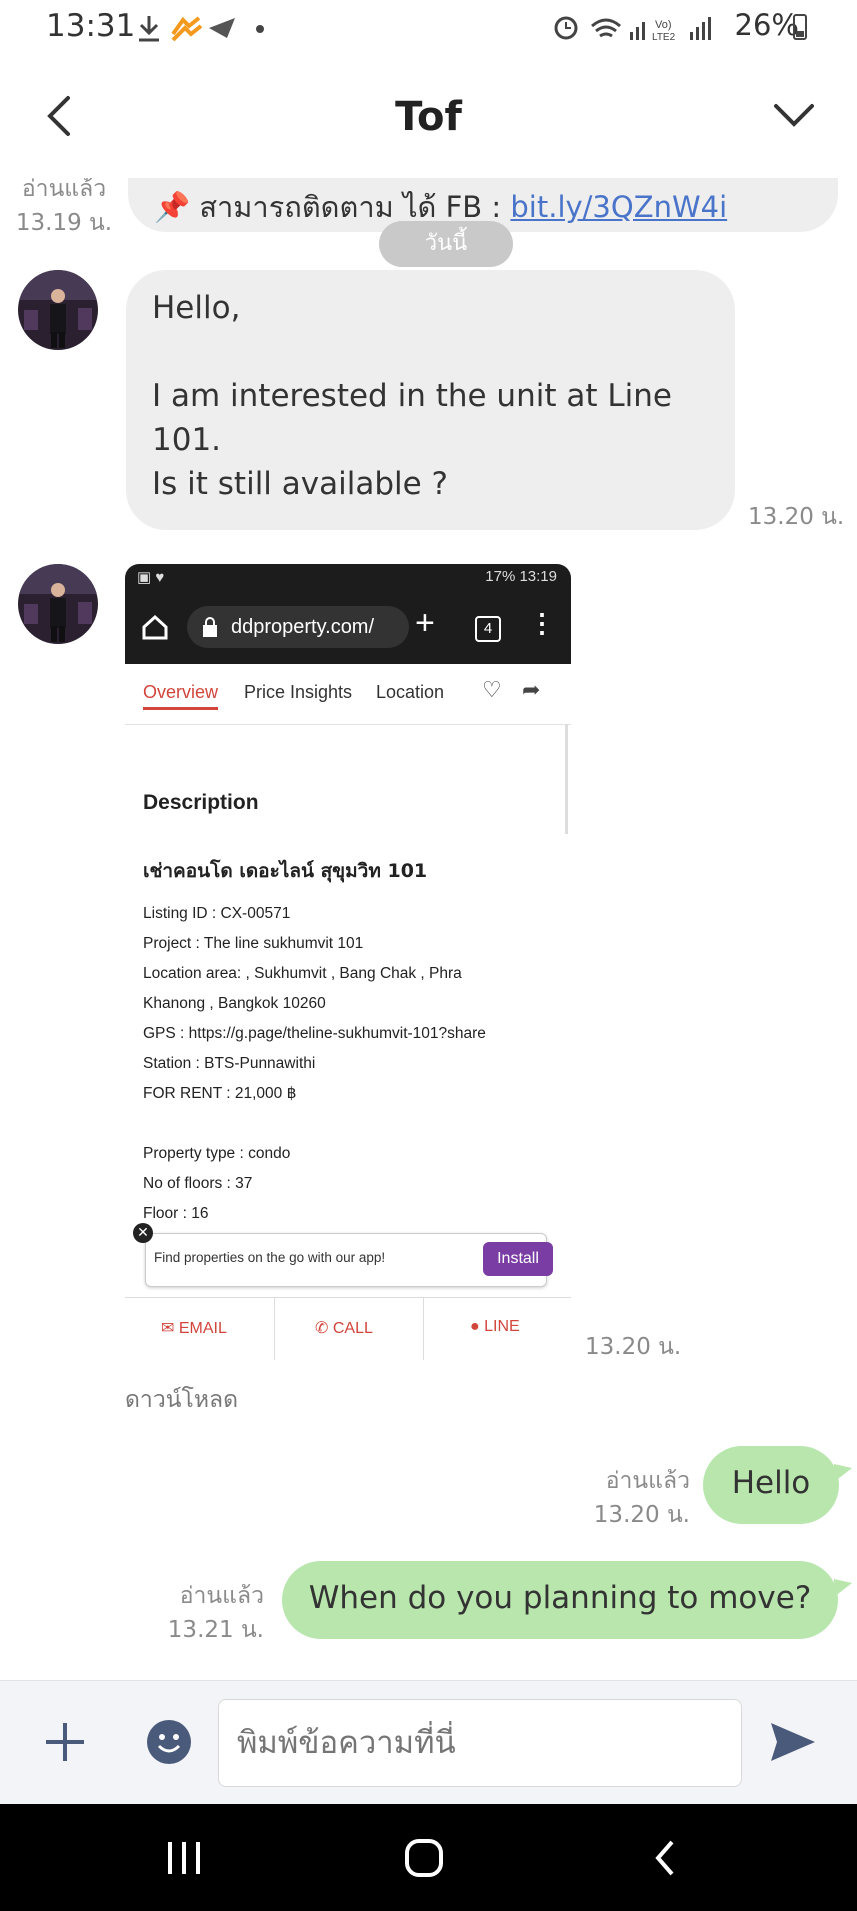 The image size is (857, 1911). I want to click on out2-meta: อ่านแล้ว 13.21 น., so click(215, 1613).